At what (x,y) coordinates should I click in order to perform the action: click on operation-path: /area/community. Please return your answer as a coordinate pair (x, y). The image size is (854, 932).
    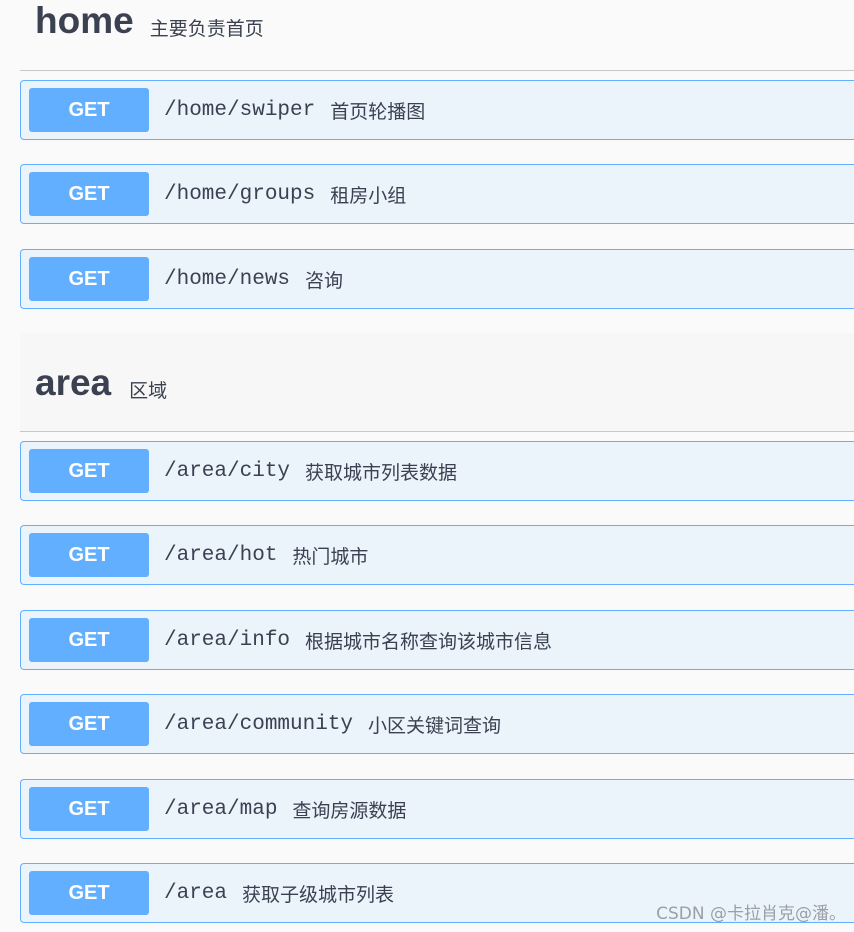
    Looking at the image, I should click on (259, 724).